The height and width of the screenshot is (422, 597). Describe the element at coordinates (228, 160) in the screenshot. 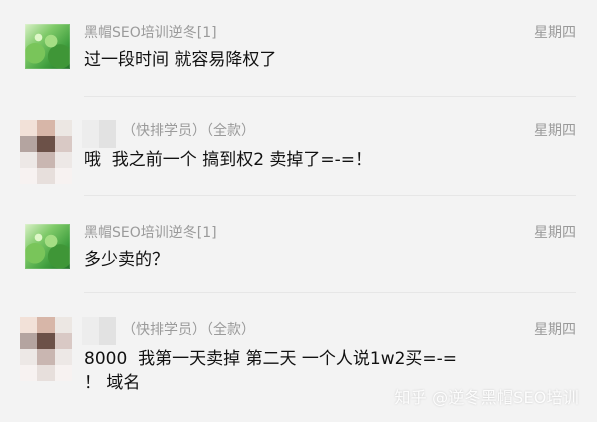

I see `message-text: 哦 我之前一个 搞到权2 卖掉了=-=！` at that location.